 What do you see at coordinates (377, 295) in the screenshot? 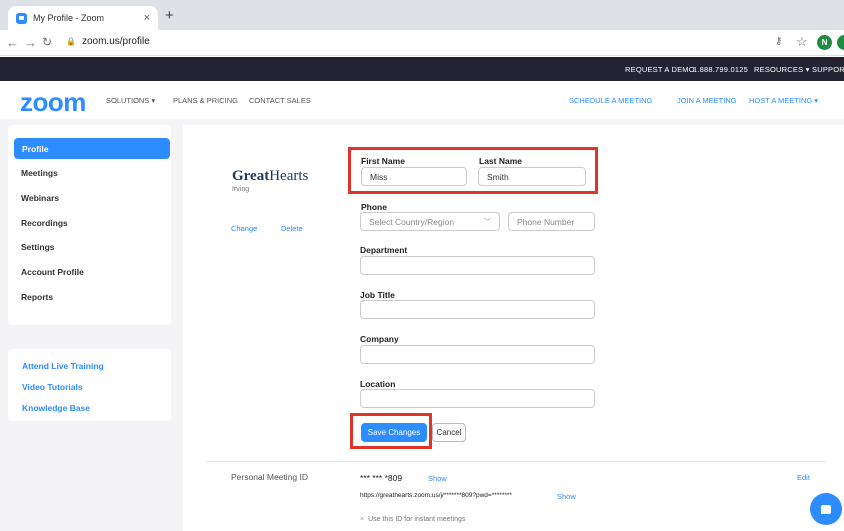
I see `job-title-label: Job Title` at bounding box center [377, 295].